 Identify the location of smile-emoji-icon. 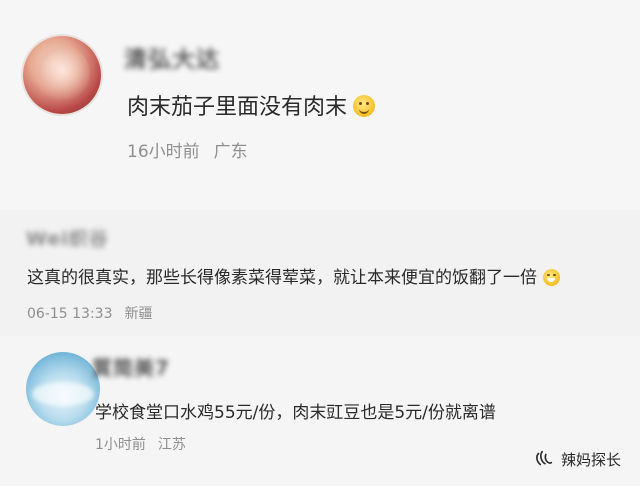
(364, 106).